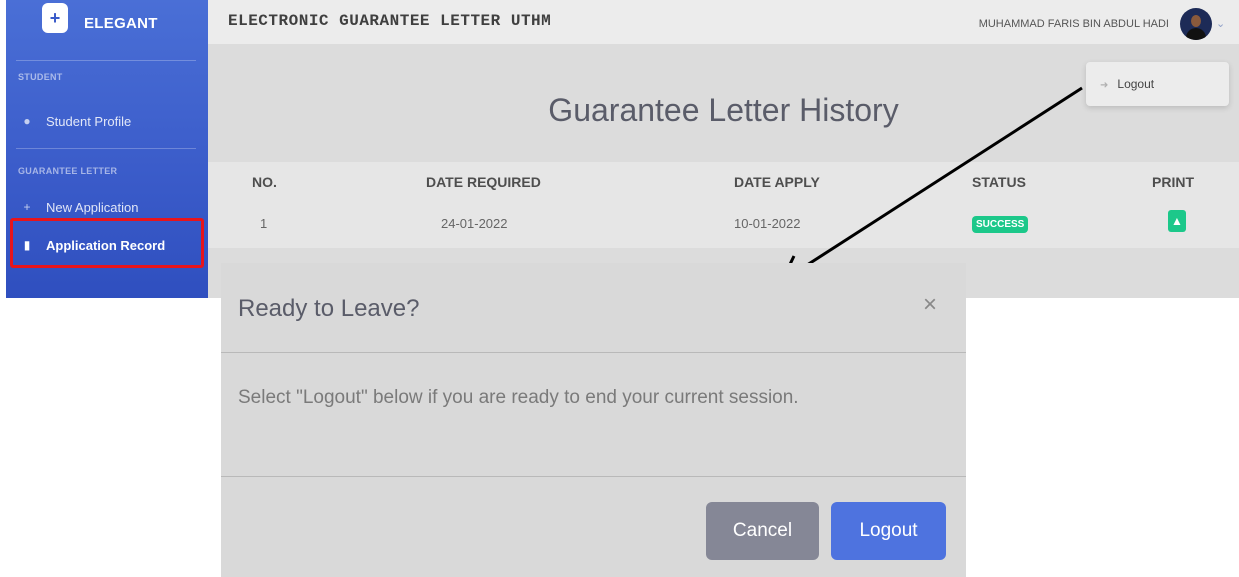  Describe the element at coordinates (1104, 85) in the screenshot. I see `sign-out-icon: ➜` at that location.